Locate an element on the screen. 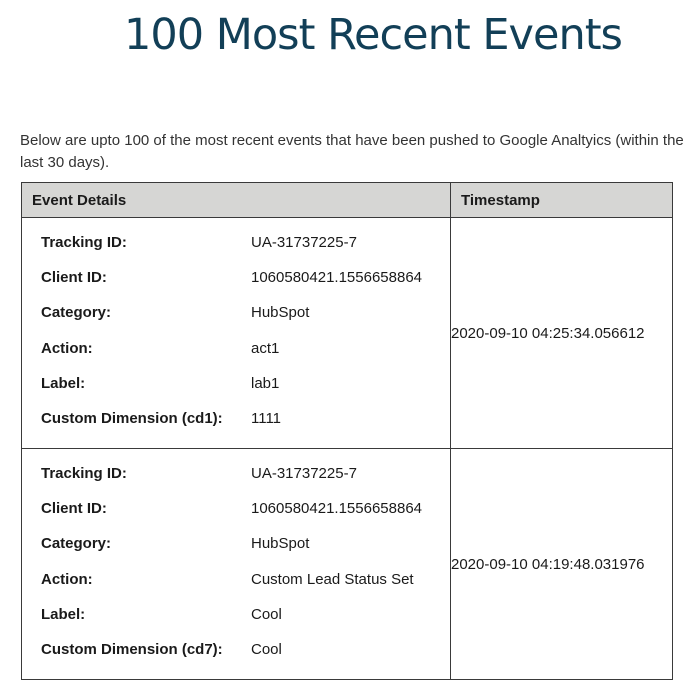  detail-row-label: Label: lab1 is located at coordinates (245, 392).